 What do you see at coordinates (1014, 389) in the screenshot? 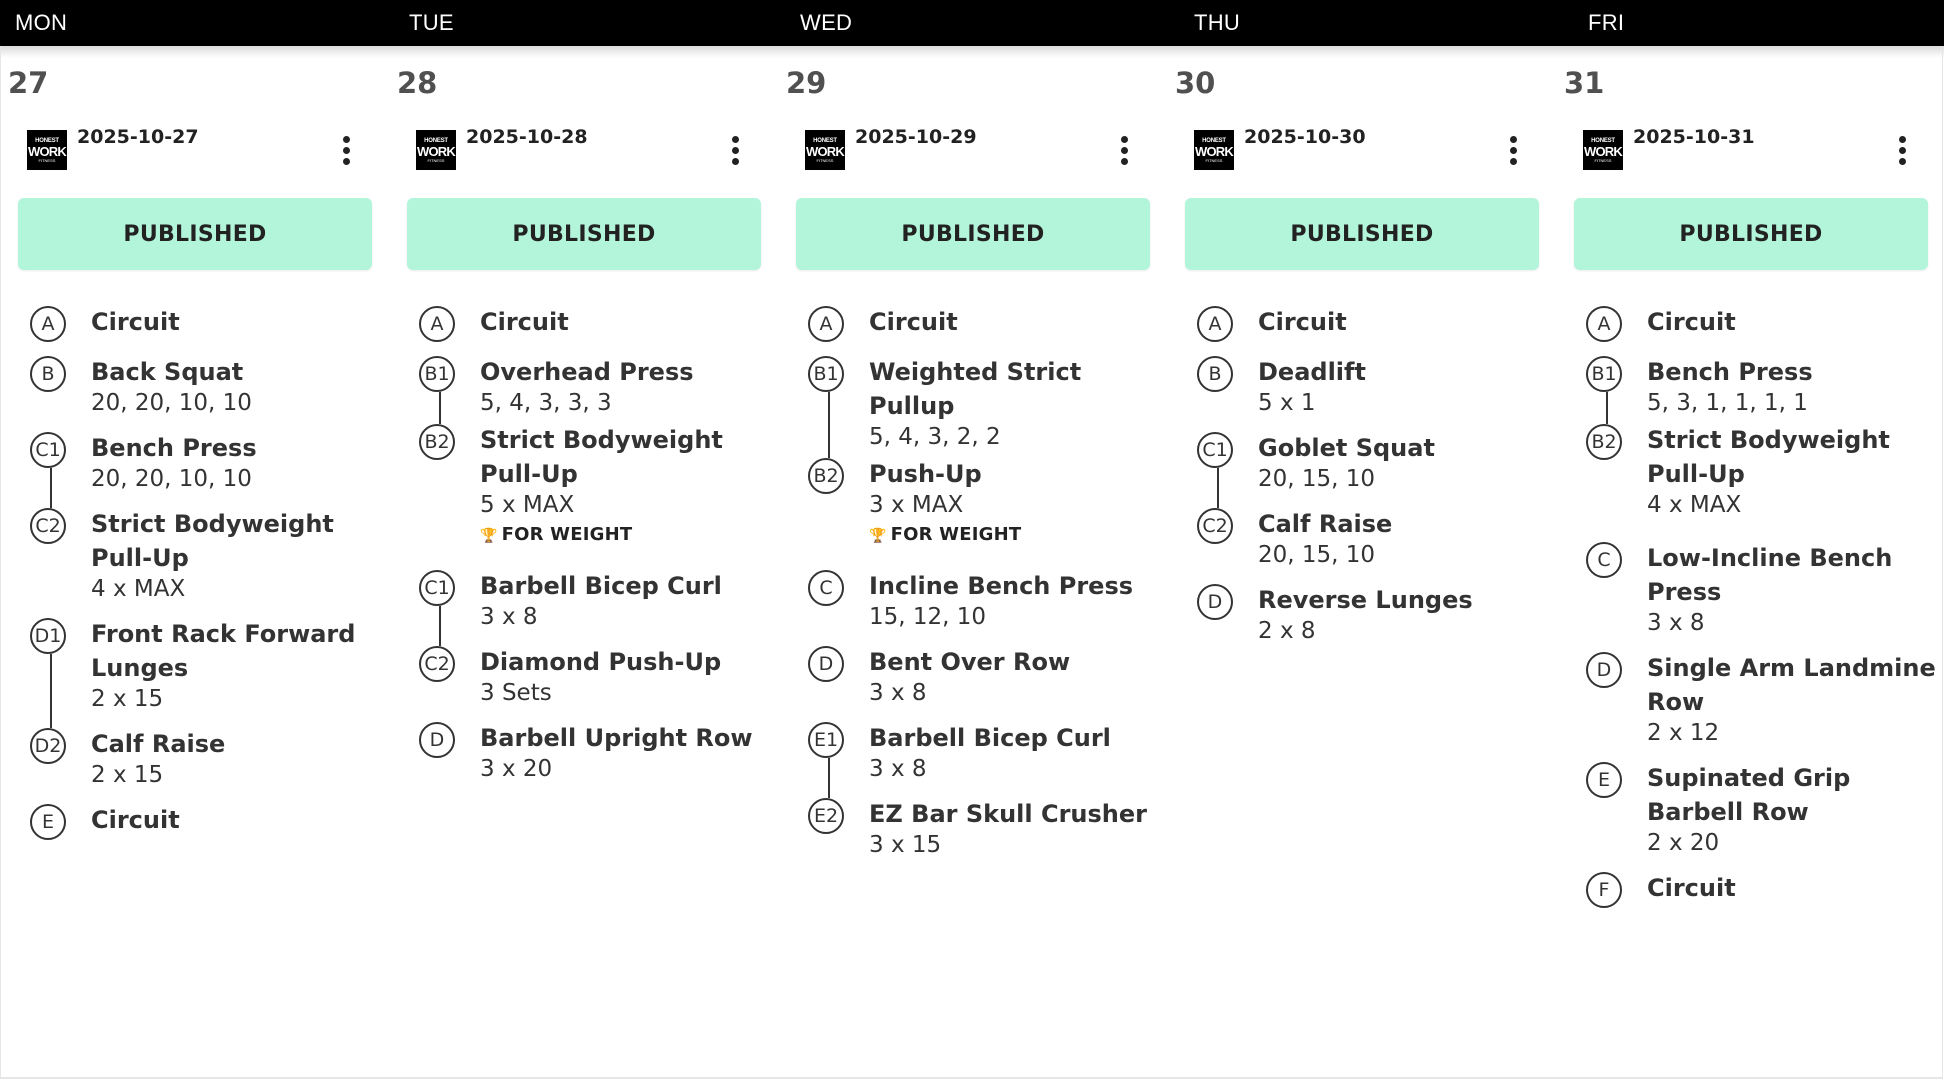
I see `exercise-name: Weighted Strict Pullup` at bounding box center [1014, 389].